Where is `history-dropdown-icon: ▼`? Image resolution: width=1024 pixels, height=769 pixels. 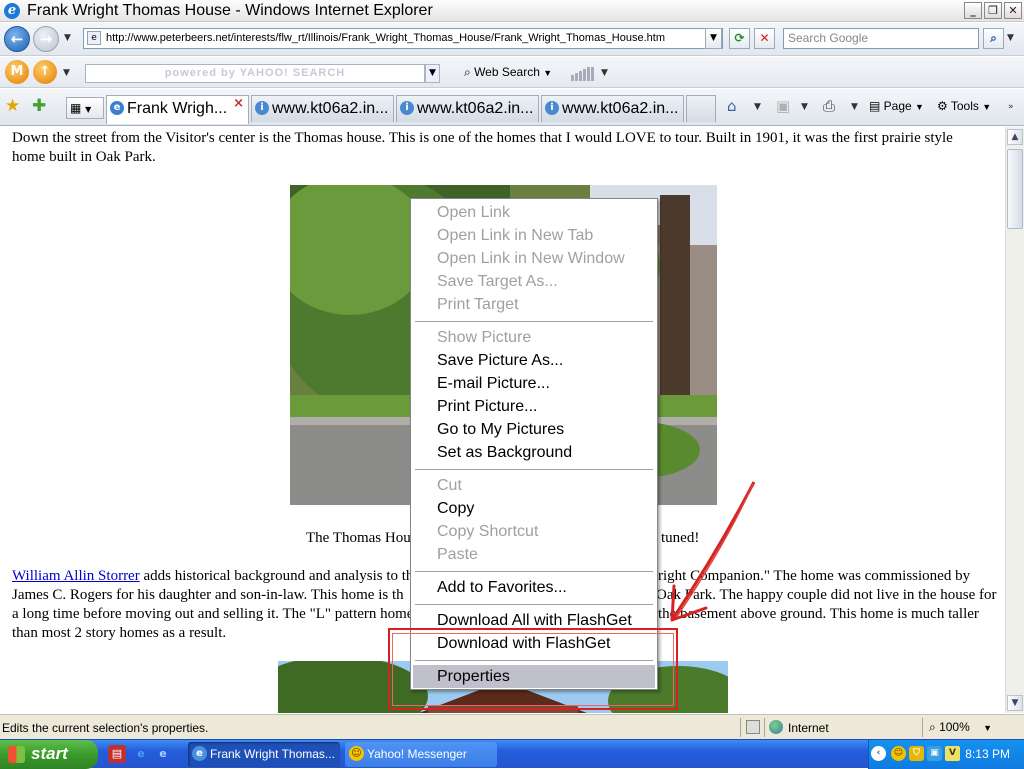 history-dropdown-icon: ▼ is located at coordinates (67, 38).